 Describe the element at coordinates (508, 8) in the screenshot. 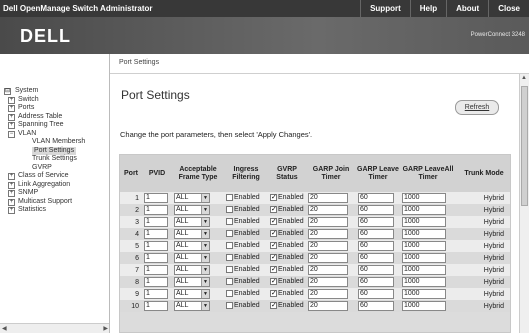

I see `close-link: Close` at that location.